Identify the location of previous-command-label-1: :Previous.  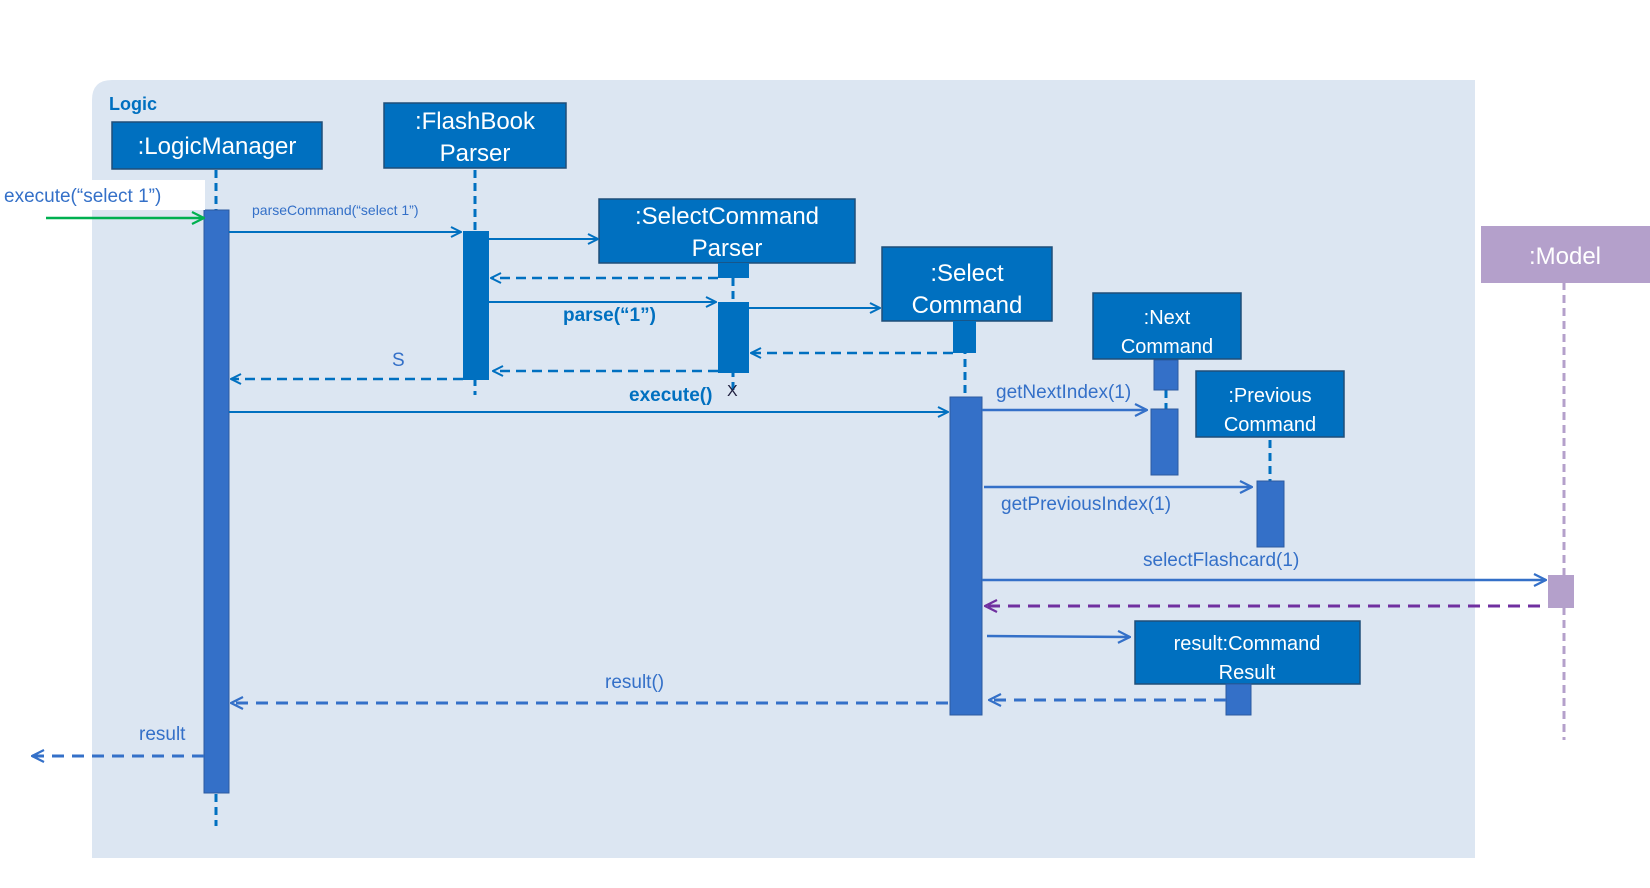
(1269, 396).